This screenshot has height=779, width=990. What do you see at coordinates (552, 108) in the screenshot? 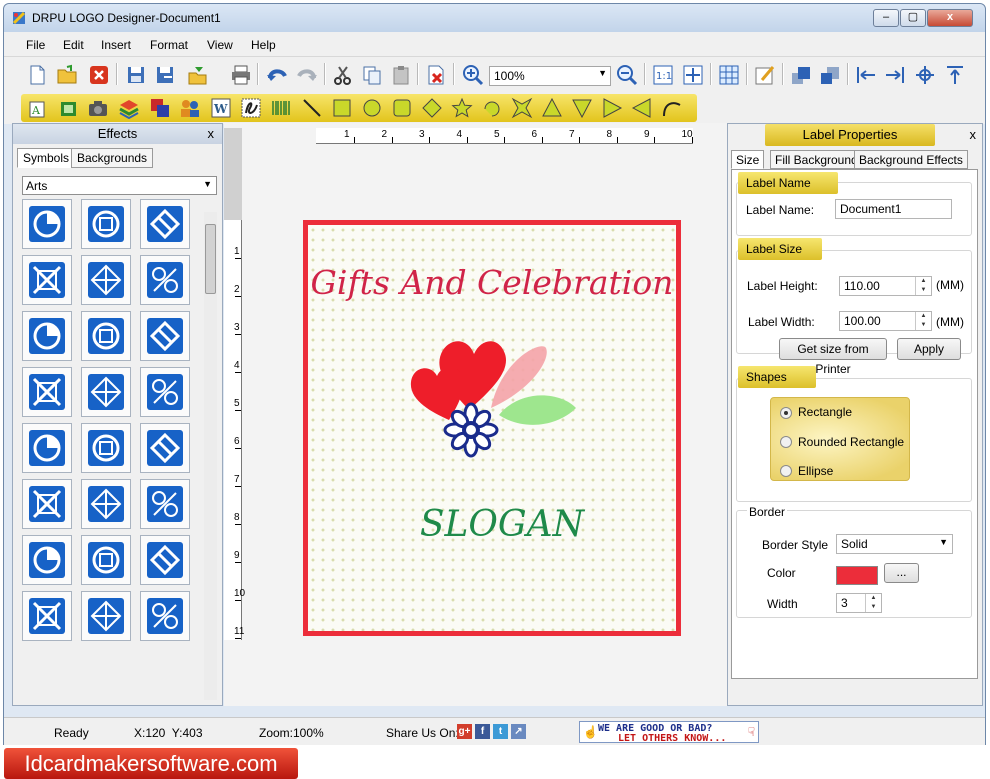
I see `triangle-up-tool-icon` at bounding box center [552, 108].